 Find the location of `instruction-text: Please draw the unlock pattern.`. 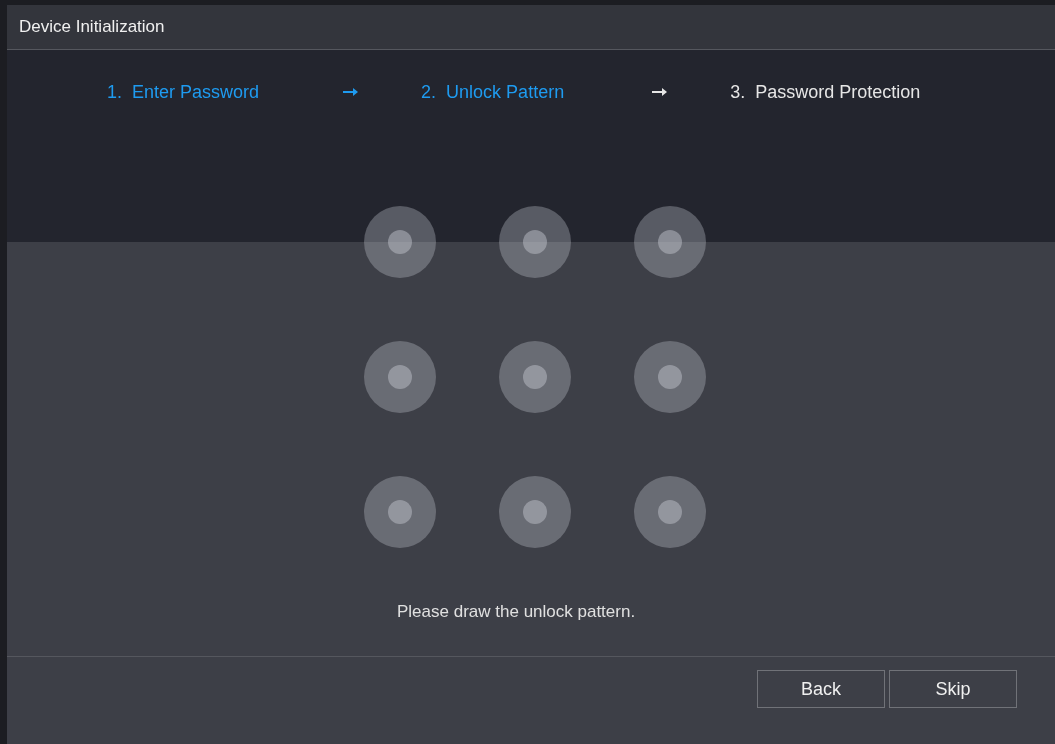

instruction-text: Please draw the unlock pattern. is located at coordinates (517, 612).